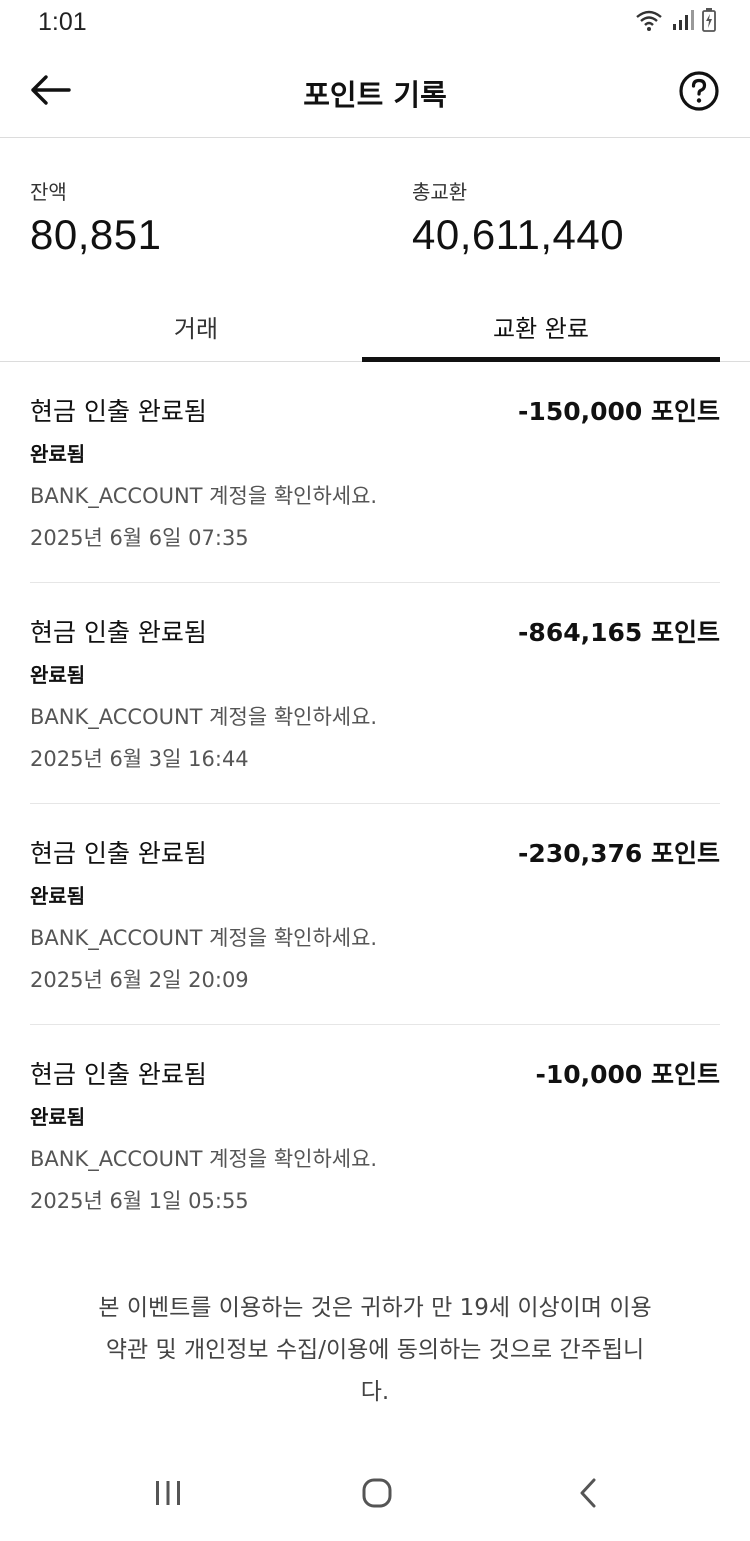 Image resolution: width=750 pixels, height=1541 pixels. What do you see at coordinates (619, 411) in the screenshot?
I see `record-amount: -150,000 포인트` at bounding box center [619, 411].